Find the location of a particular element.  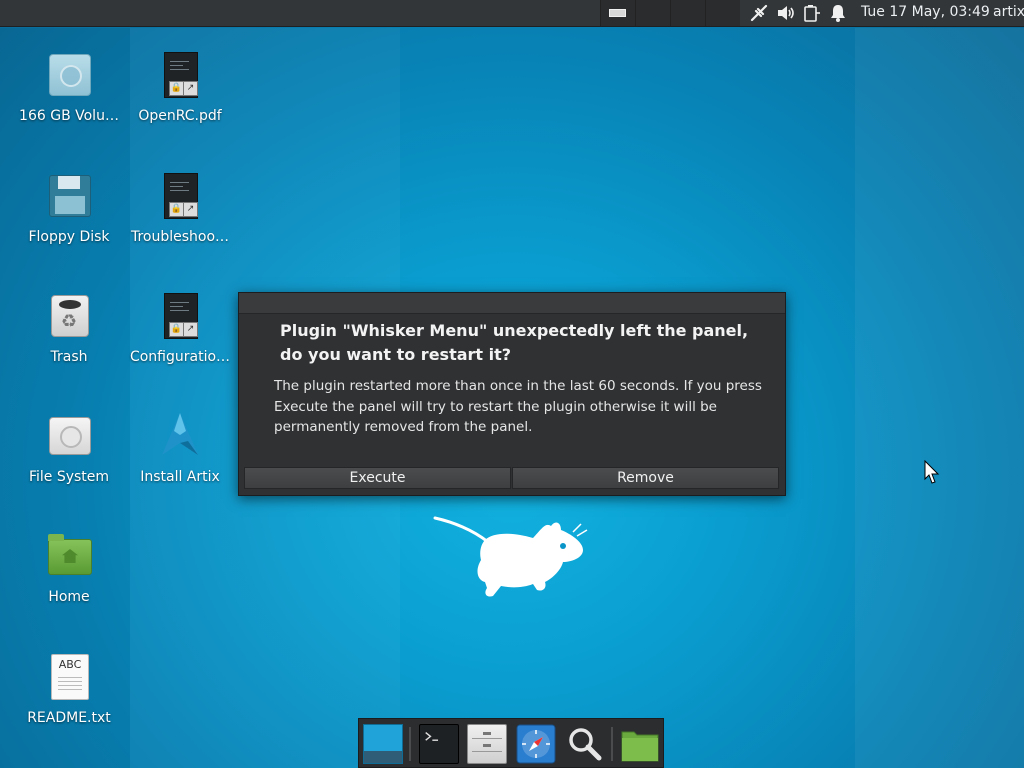

window-preview-icon is located at coordinates (617, 13).